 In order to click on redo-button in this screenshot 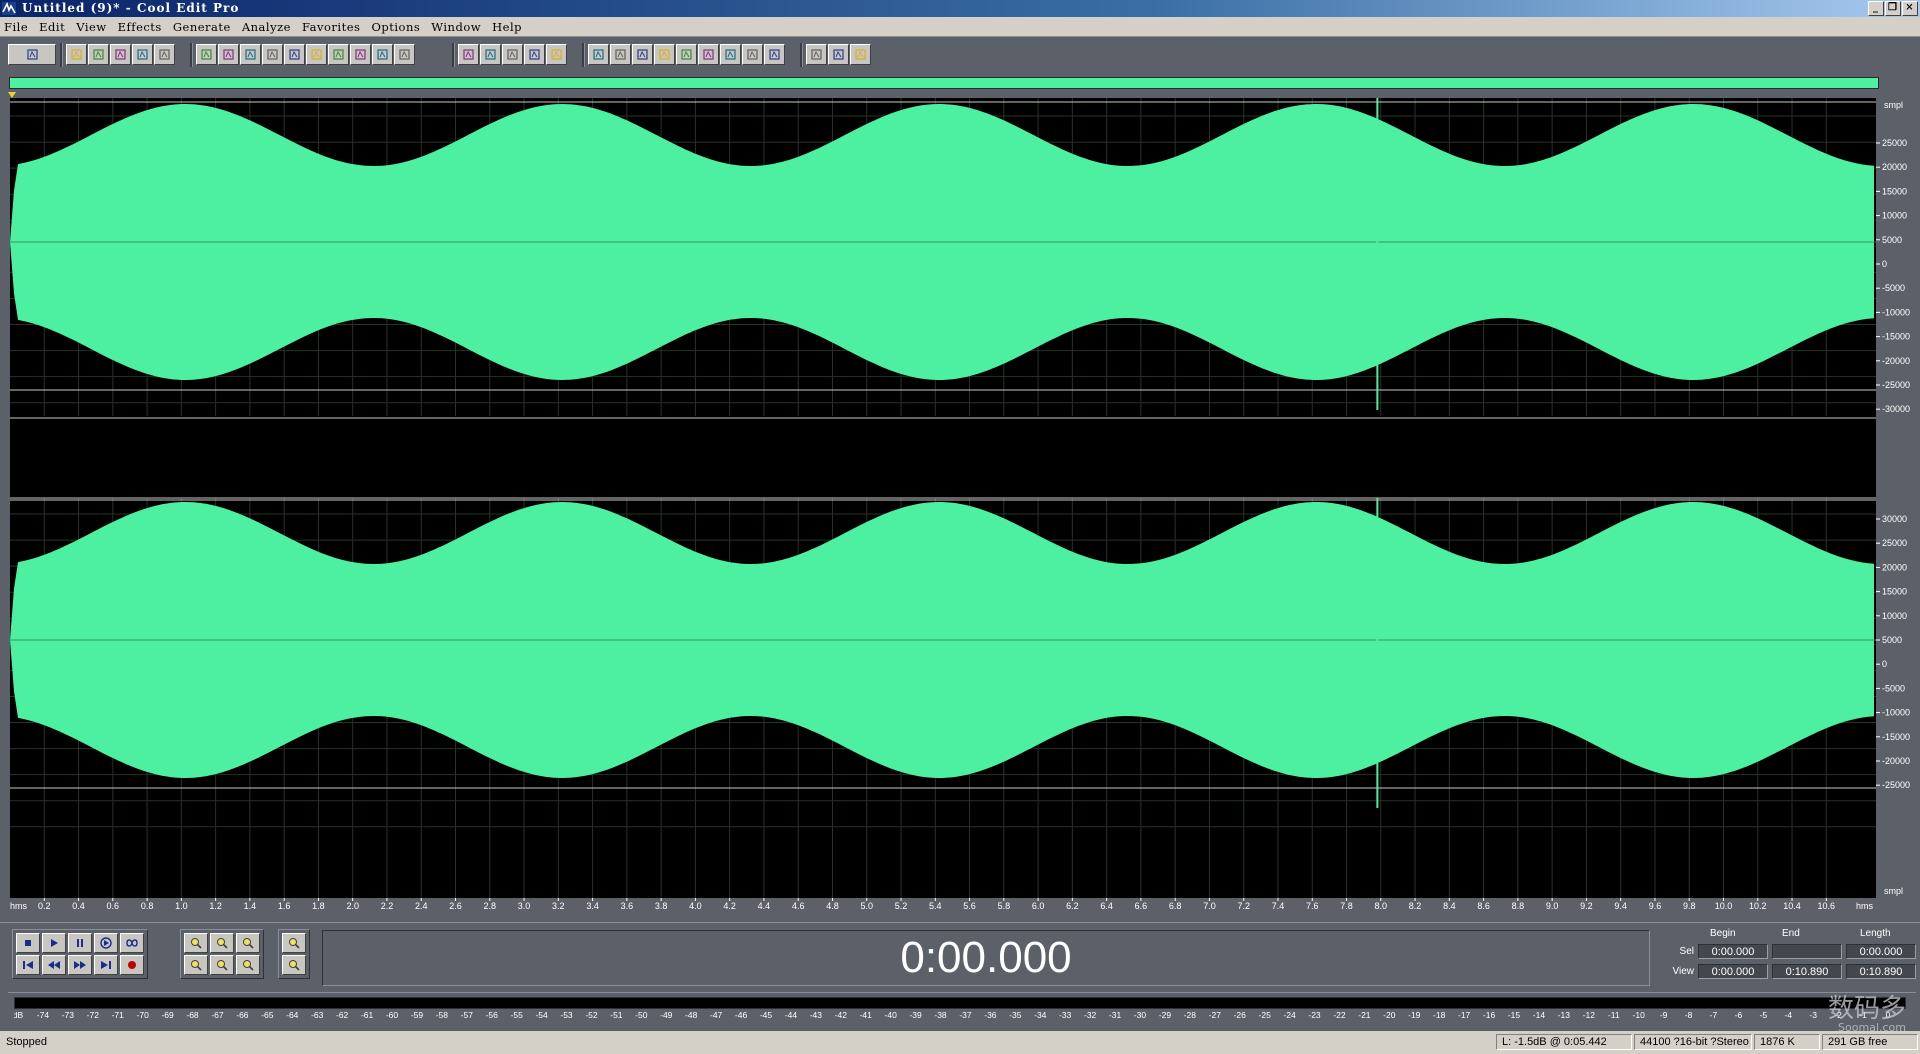, I will do `click(228, 54)`.